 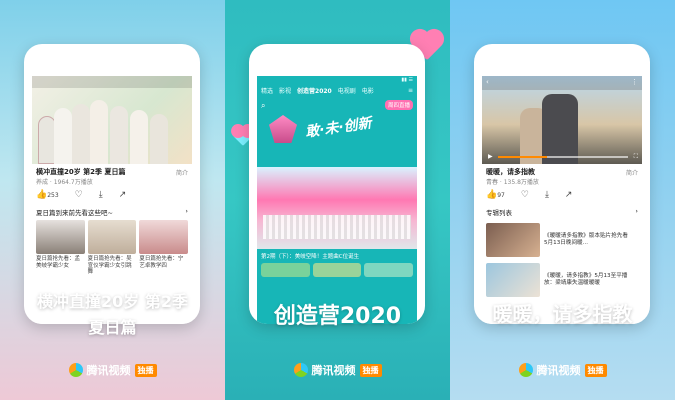 What do you see at coordinates (53, 195) in the screenshot?
I see `like-count: 253` at bounding box center [53, 195].